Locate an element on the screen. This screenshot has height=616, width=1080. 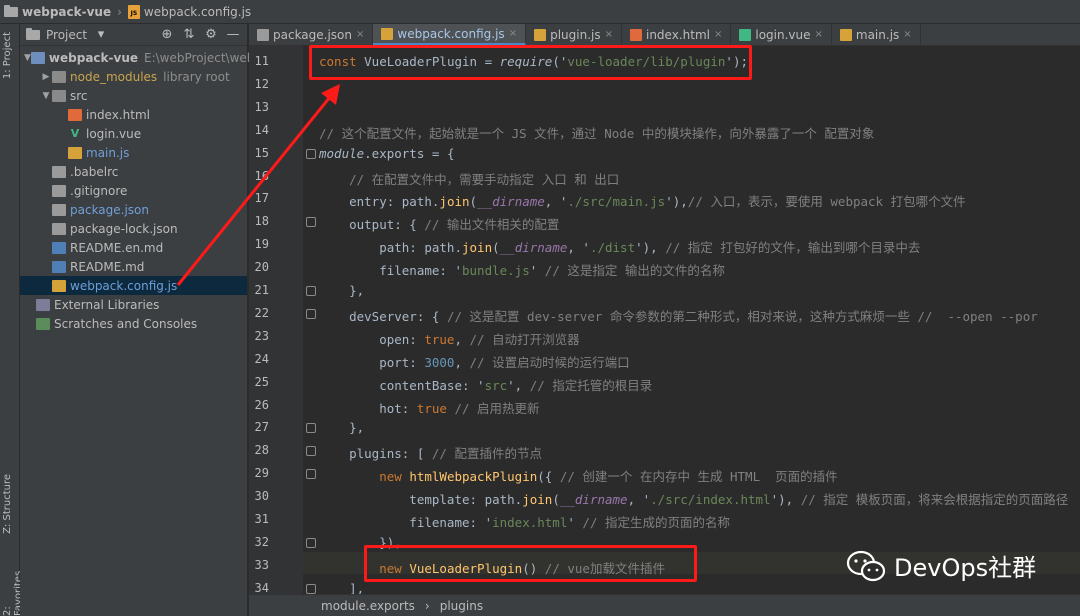
code-token: true is located at coordinates (439, 339).